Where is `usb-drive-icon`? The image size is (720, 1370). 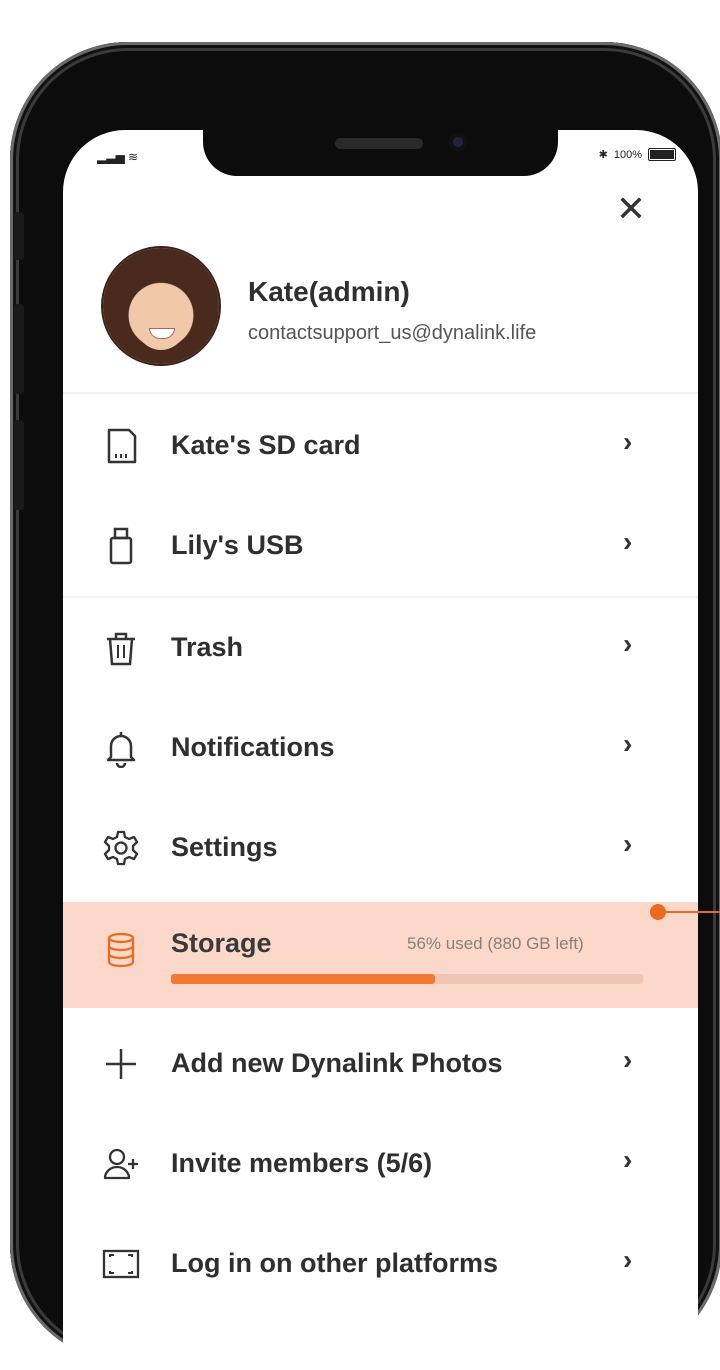 usb-drive-icon is located at coordinates (121, 546).